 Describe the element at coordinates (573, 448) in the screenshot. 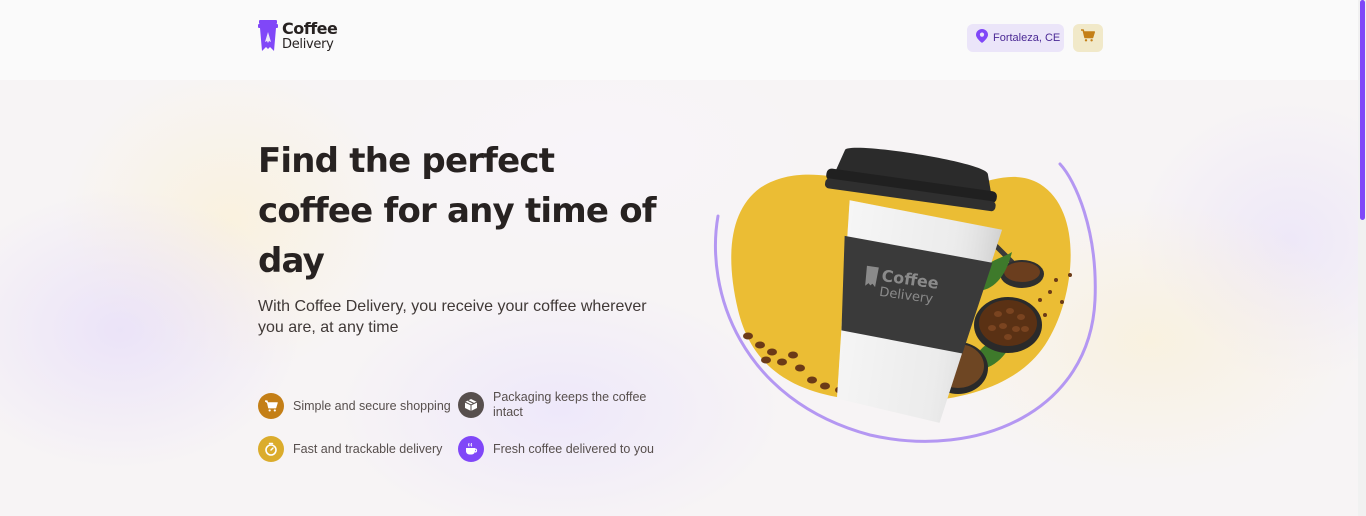

I see `feature-label: Fresh coffee delivered to you` at that location.